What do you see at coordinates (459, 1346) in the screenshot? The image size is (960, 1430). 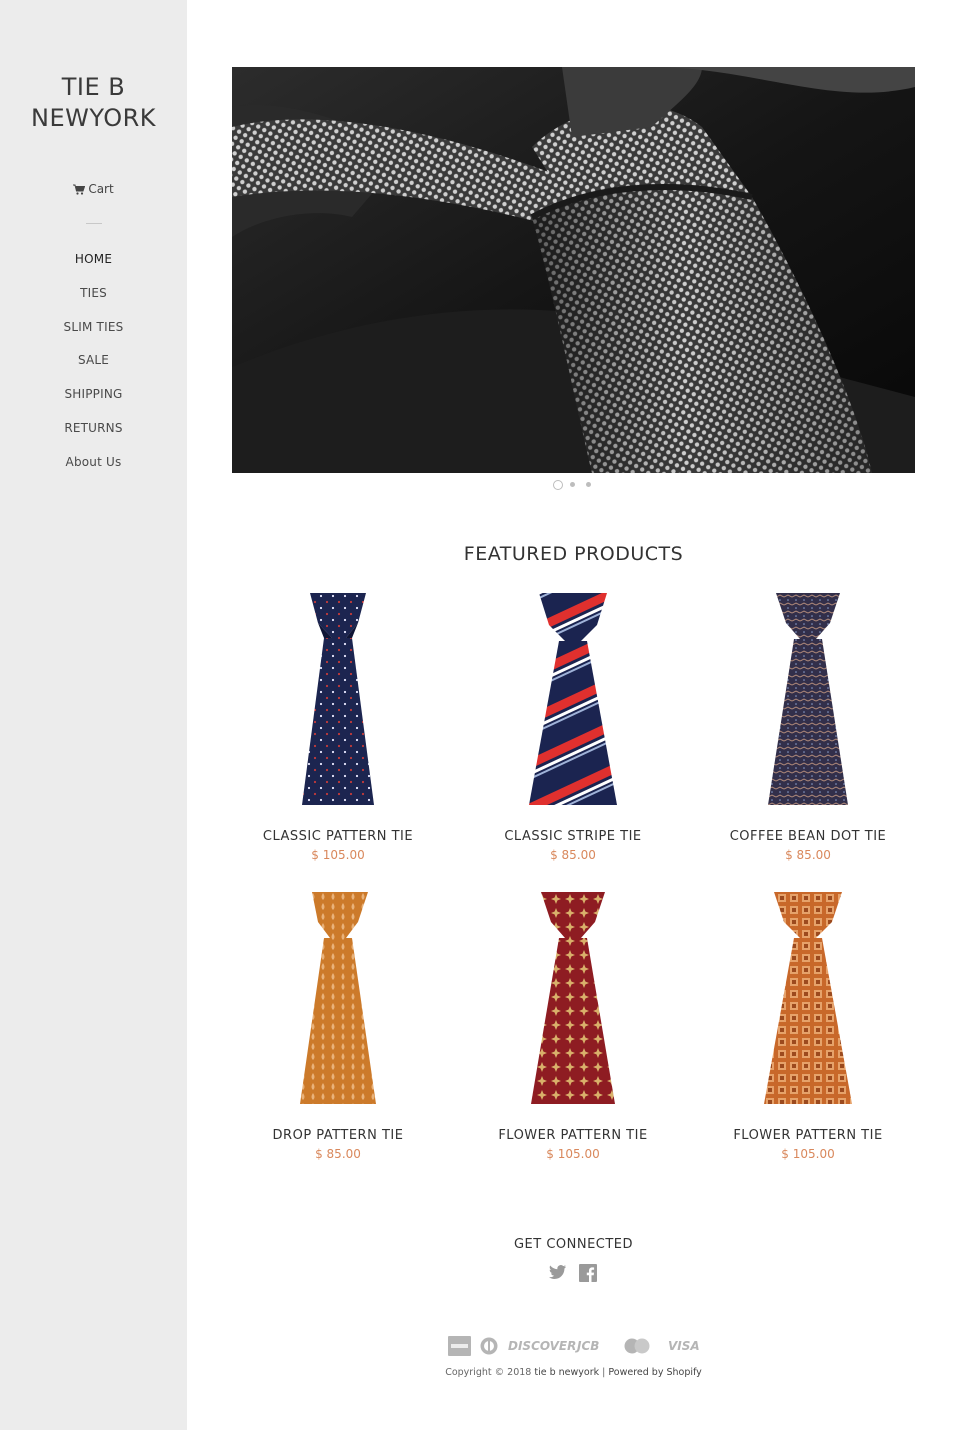 I see `american-express-icon` at bounding box center [459, 1346].